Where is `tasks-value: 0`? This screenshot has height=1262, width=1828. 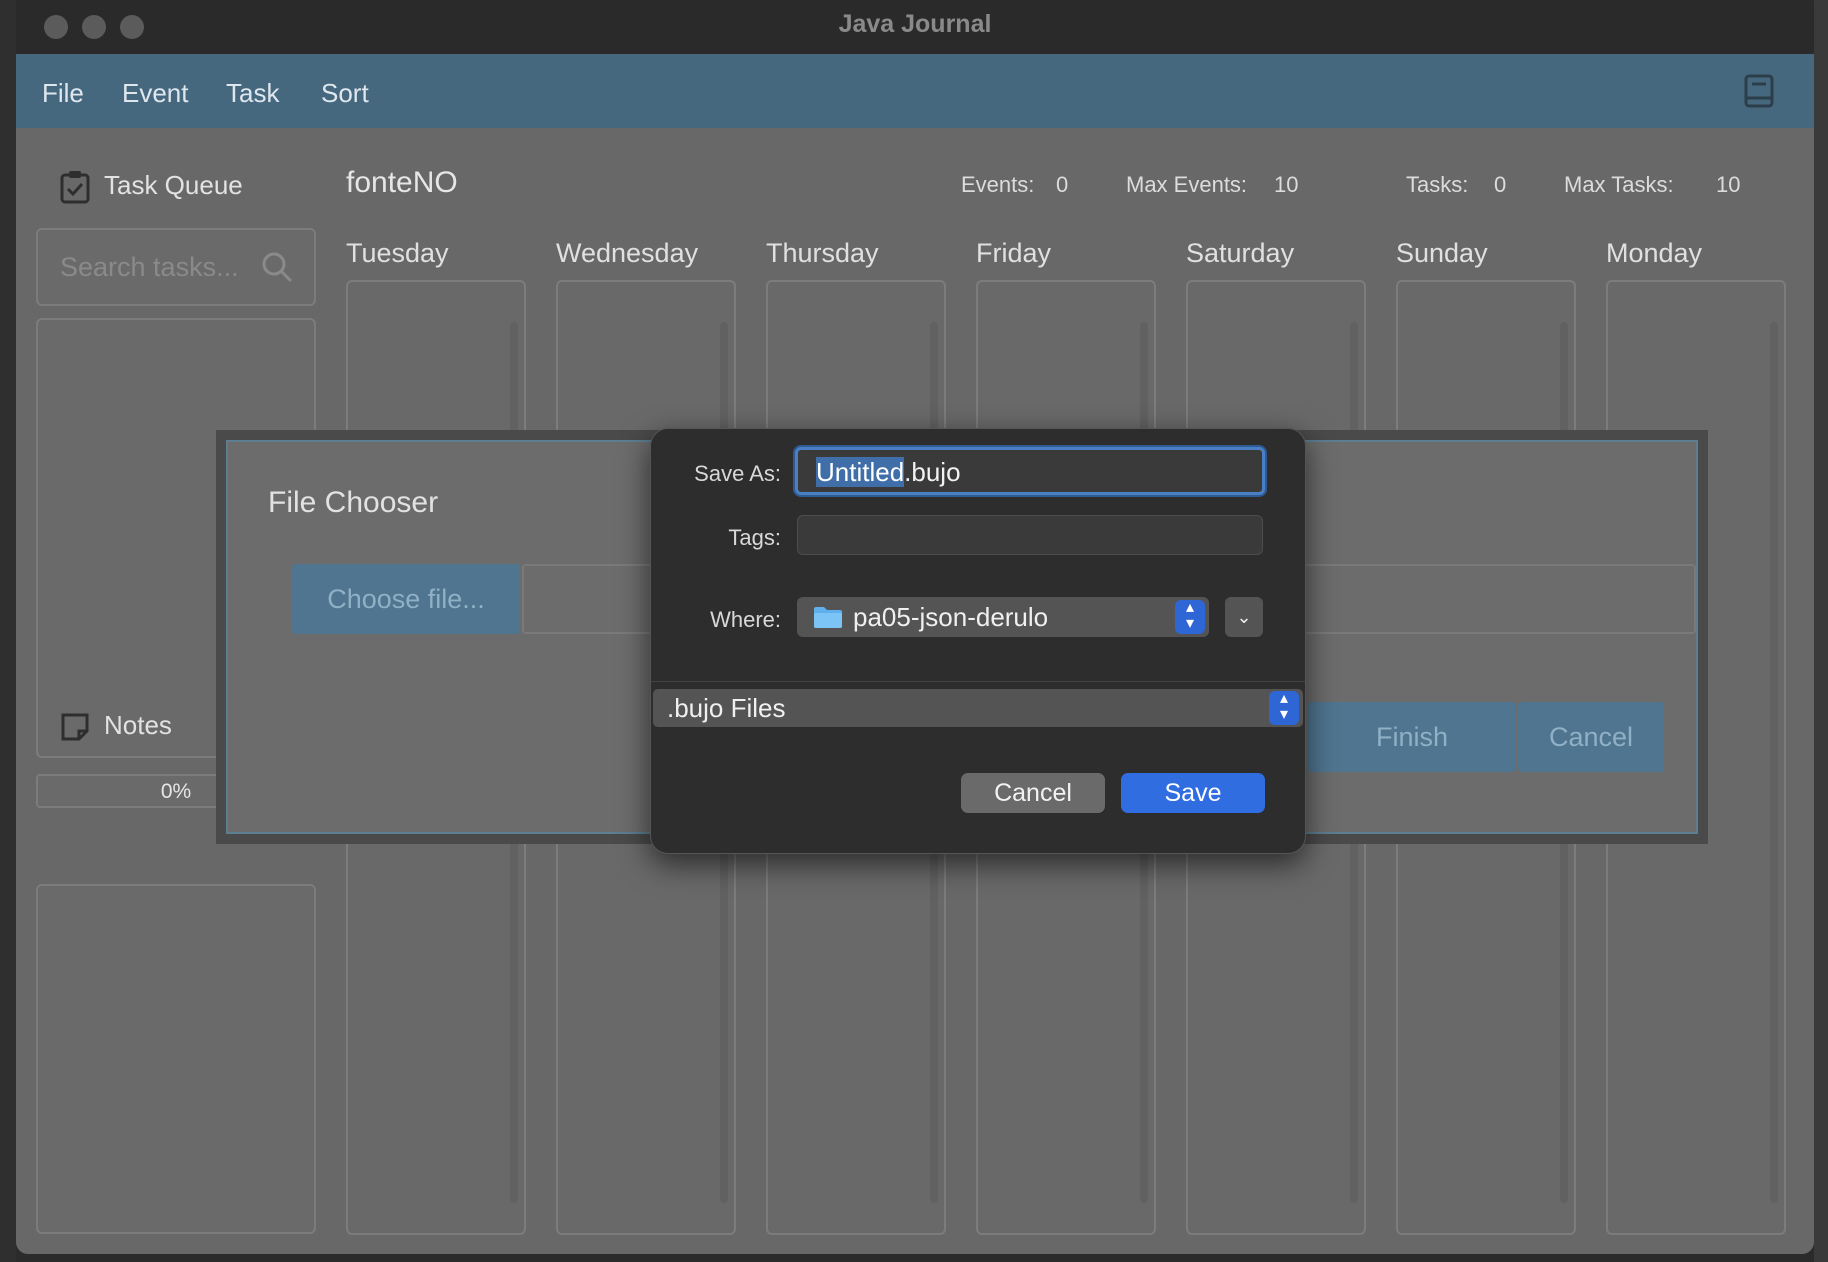
tasks-value: 0 is located at coordinates (1500, 184).